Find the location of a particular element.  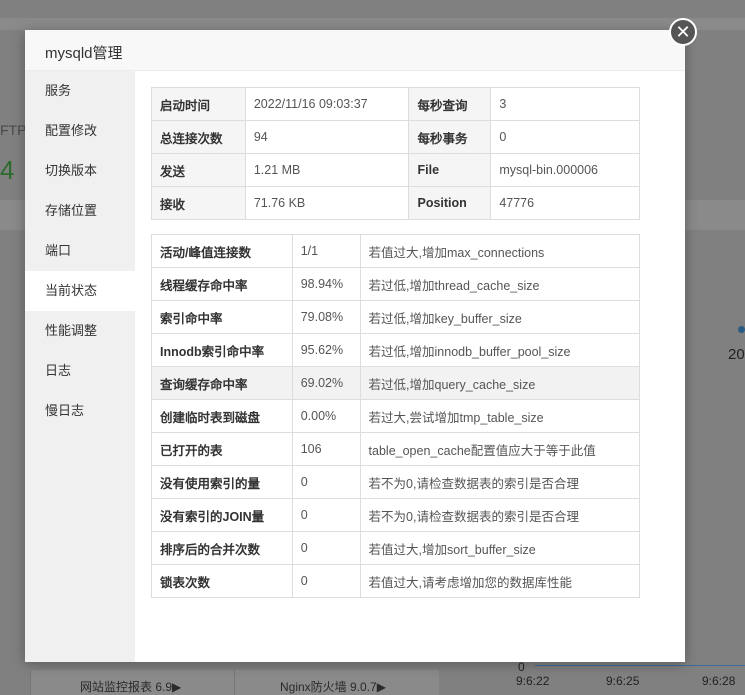

metric-row: 活动/峰值连接数 1/1 若值过大,增加max_connections is located at coordinates (396, 251).